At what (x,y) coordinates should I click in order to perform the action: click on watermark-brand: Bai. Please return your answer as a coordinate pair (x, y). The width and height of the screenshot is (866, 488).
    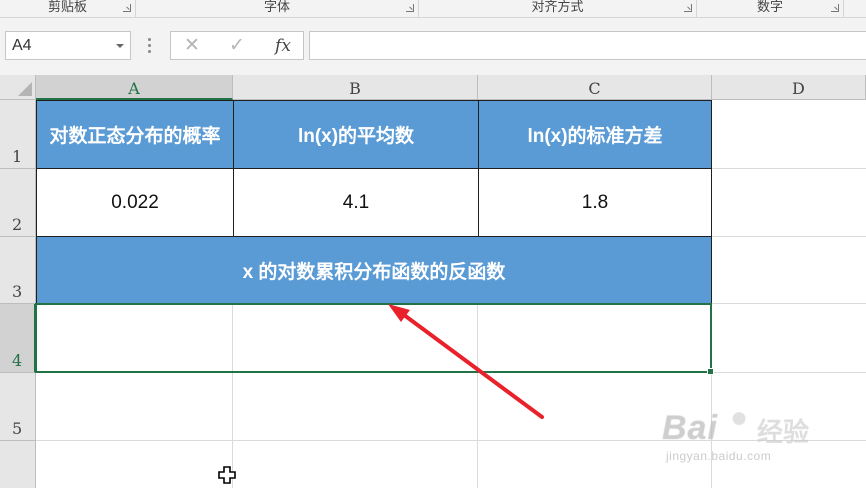
    Looking at the image, I should click on (690, 428).